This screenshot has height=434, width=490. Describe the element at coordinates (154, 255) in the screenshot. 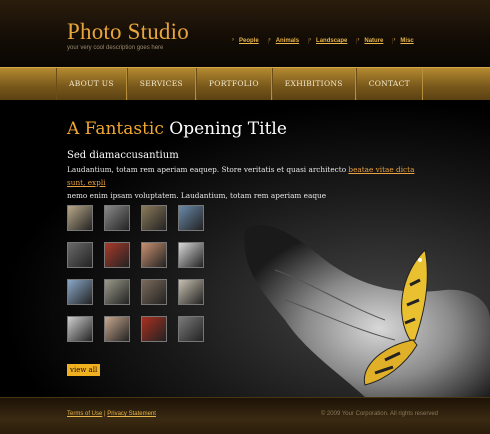

I see `thumb-couple` at that location.